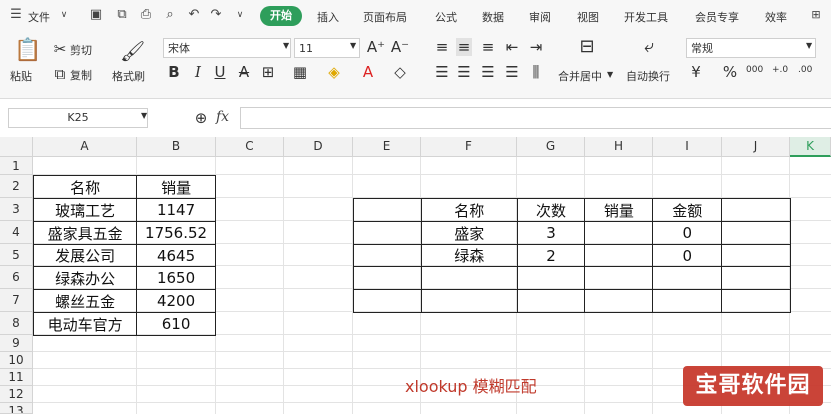 The width and height of the screenshot is (831, 414). I want to click on file-menu: 文件, so click(39, 17).